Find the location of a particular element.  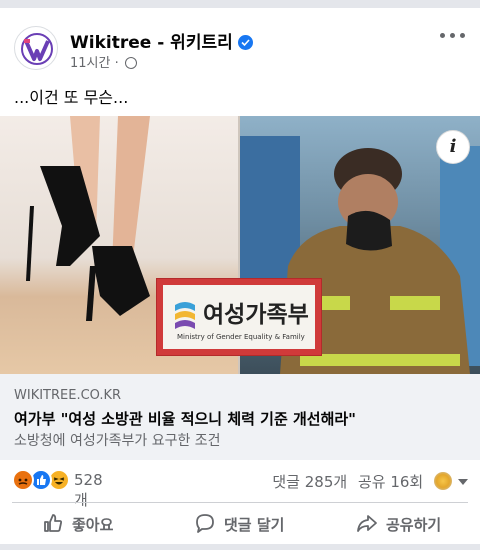

comment-icon is located at coordinates (205, 523).